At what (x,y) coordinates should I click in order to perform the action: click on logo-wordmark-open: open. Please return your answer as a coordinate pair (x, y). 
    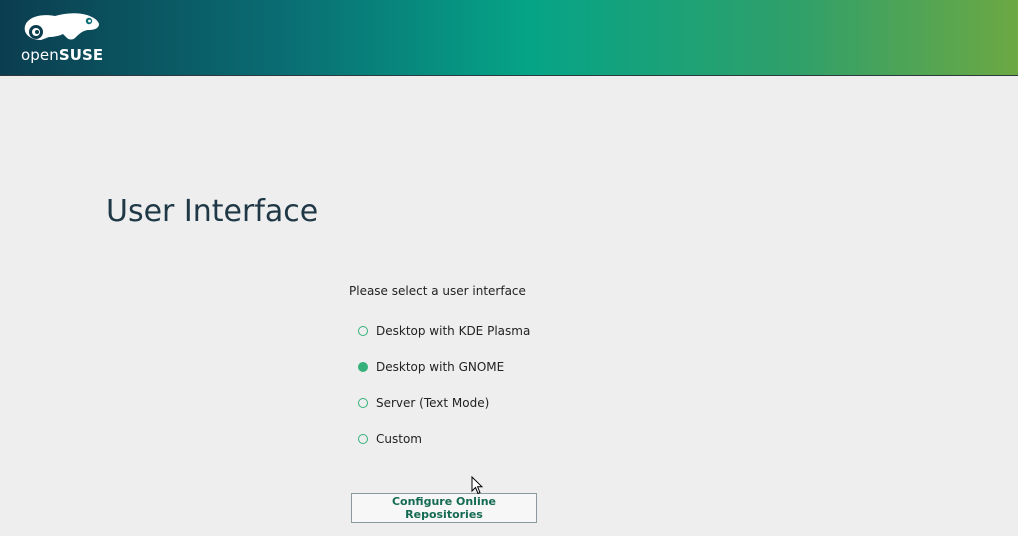
    Looking at the image, I should click on (40, 55).